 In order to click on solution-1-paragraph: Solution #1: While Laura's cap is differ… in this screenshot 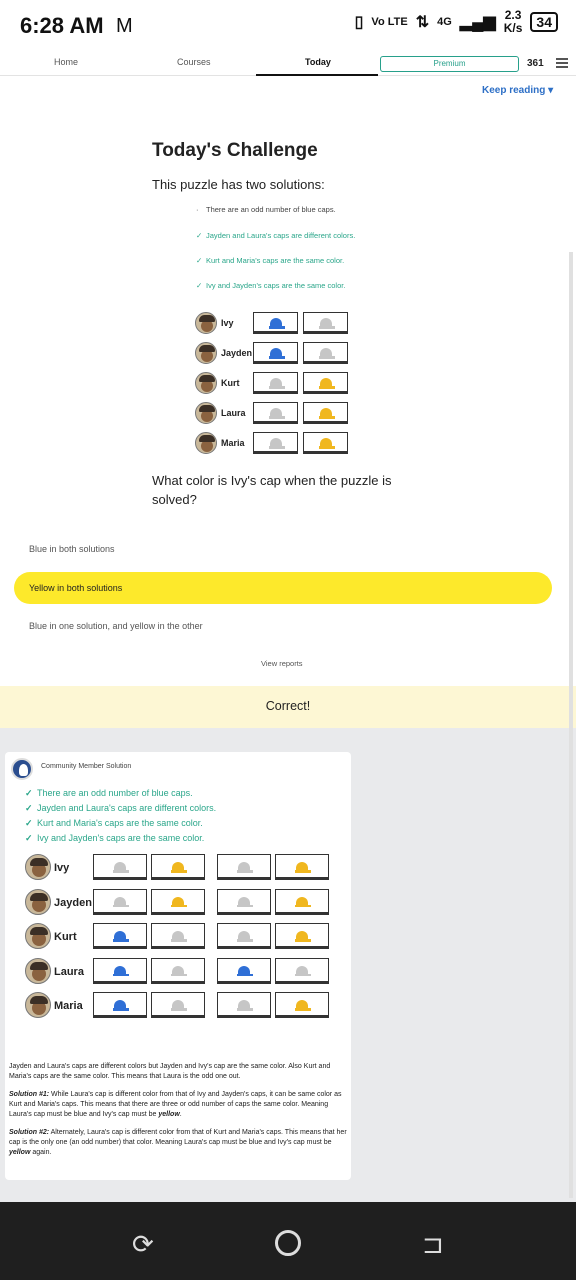, I will do `click(175, 1104)`.